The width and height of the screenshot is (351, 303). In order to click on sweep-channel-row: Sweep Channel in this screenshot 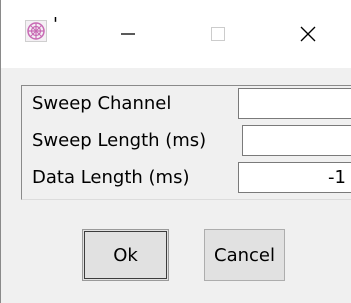, I will do `click(186, 104)`.